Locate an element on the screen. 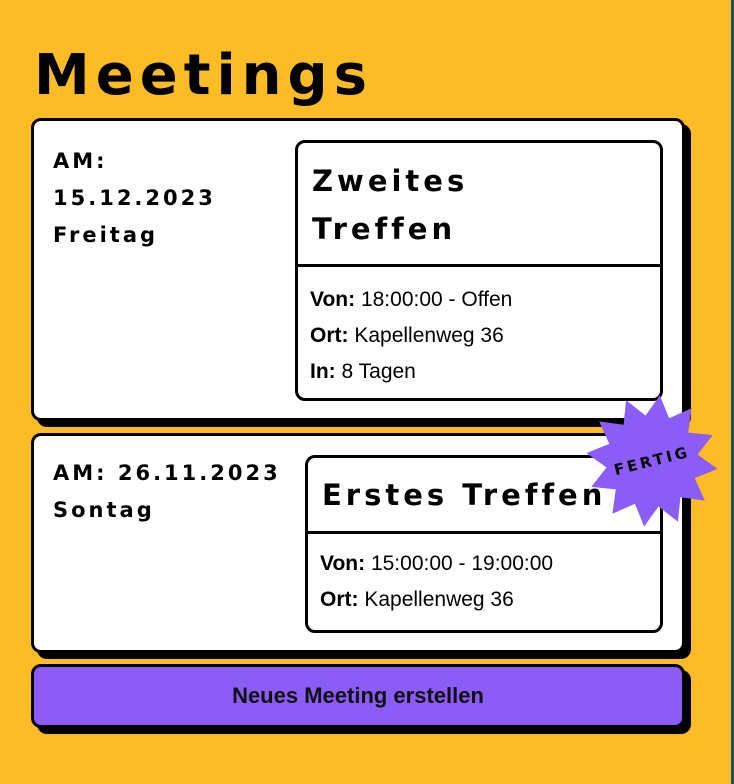  detail-value: 15:00:00 - 19:00:00 is located at coordinates (462, 563).